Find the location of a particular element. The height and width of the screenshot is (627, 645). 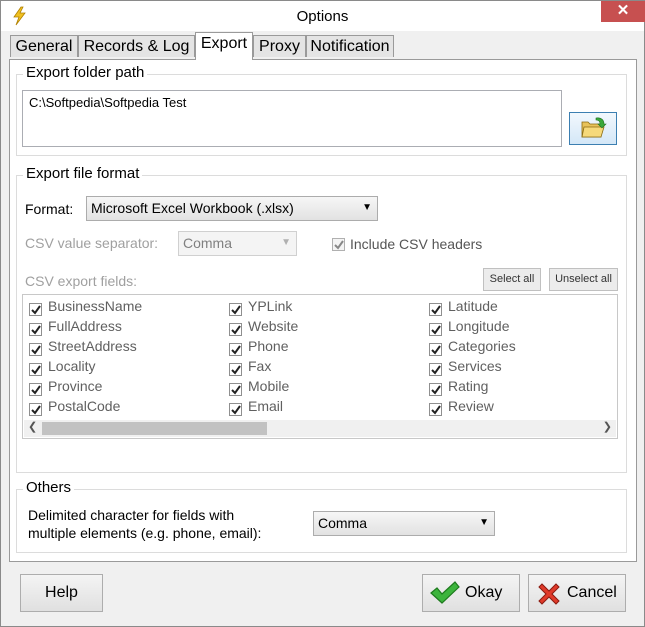

csv-field-item: Latitude is located at coordinates (463, 307).